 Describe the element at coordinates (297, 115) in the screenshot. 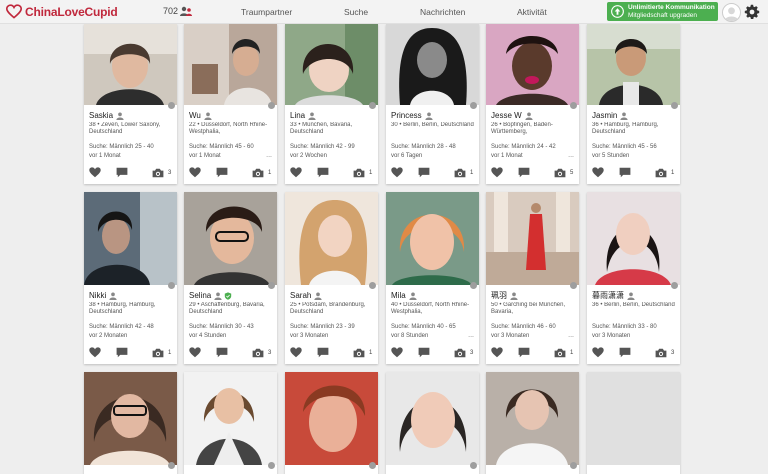

I see `profile-name: Lina` at that location.